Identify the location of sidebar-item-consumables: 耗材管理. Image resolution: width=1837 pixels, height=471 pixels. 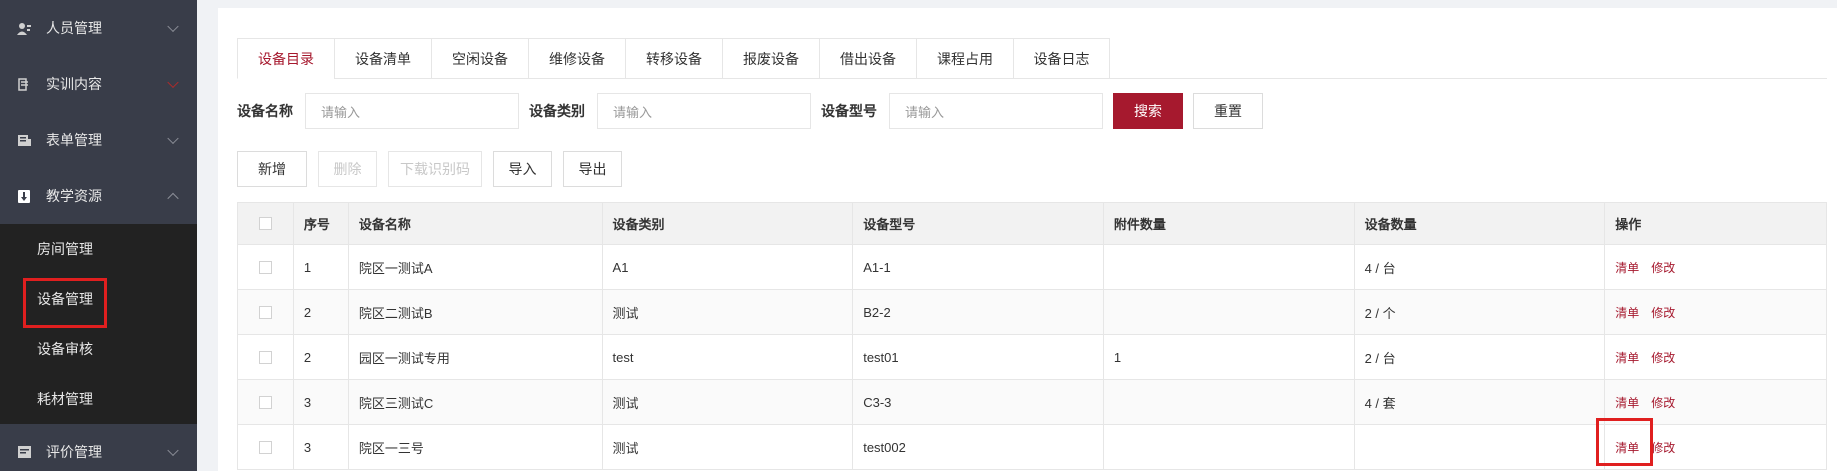
(98, 399).